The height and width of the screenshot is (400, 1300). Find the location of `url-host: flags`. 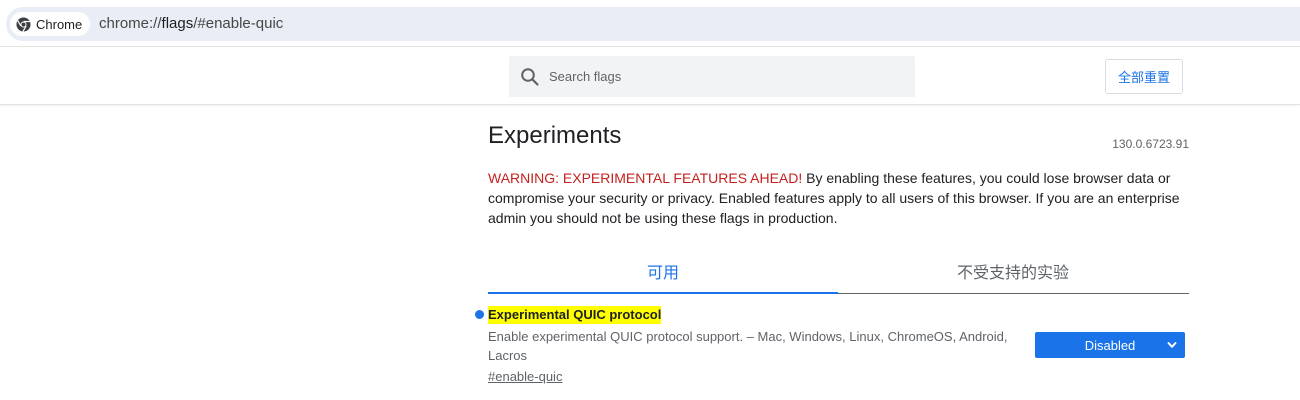

url-host: flags is located at coordinates (177, 23).